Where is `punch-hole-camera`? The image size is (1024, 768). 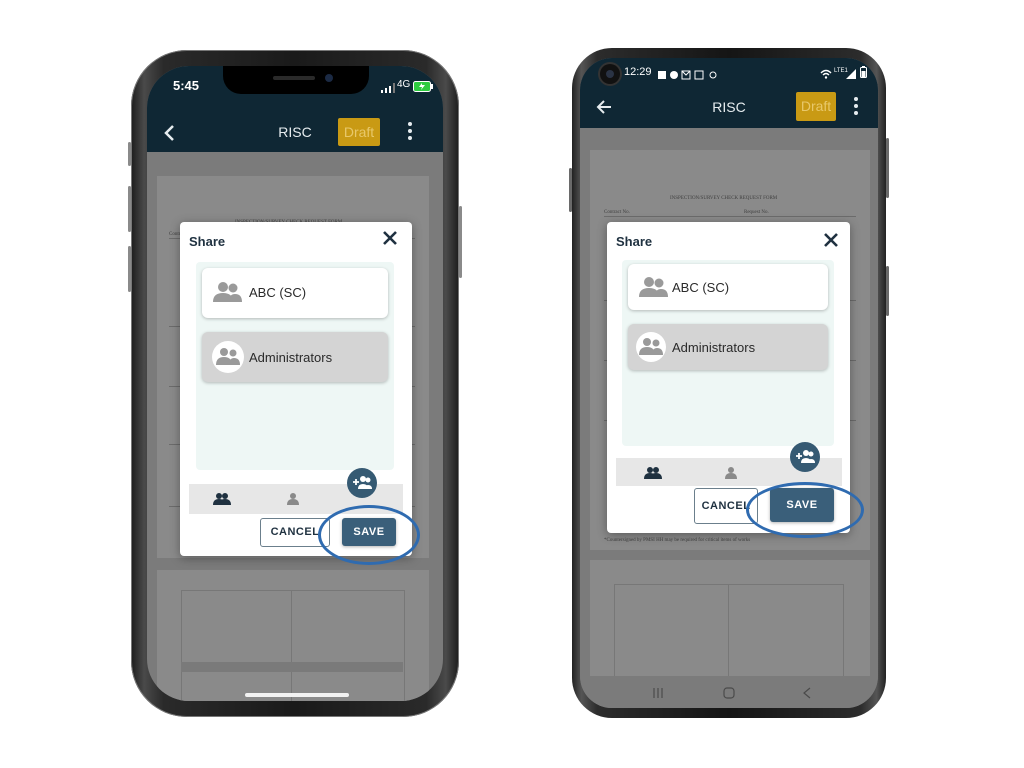 punch-hole-camera is located at coordinates (610, 74).